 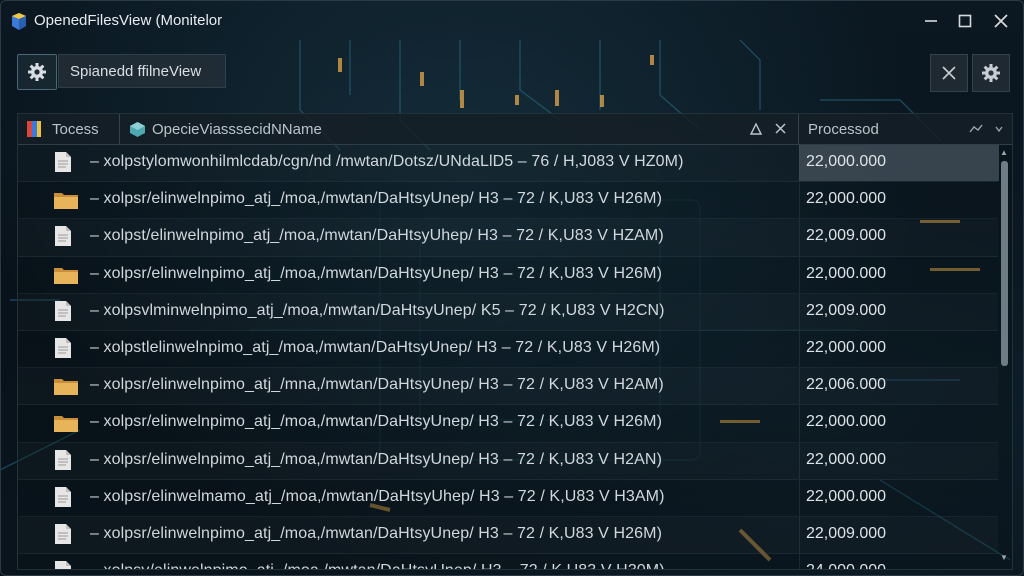 I want to click on minimize-icon, so click(x=931, y=21).